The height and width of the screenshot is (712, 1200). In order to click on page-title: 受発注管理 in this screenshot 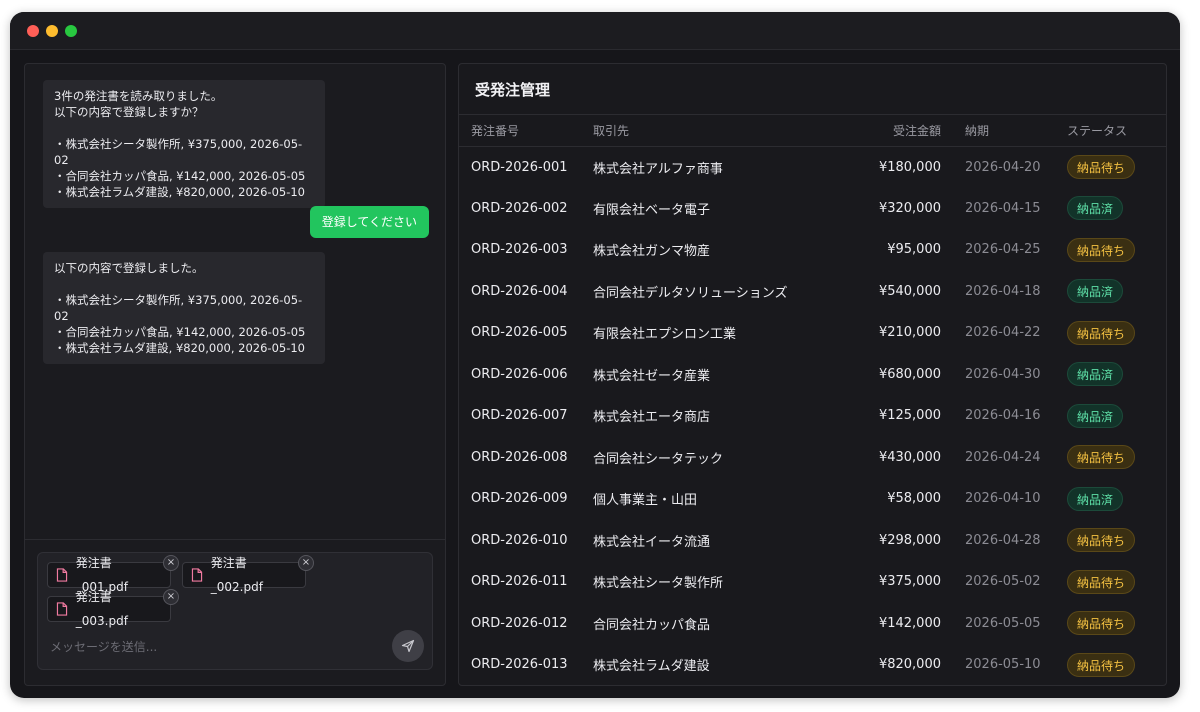, I will do `click(513, 90)`.